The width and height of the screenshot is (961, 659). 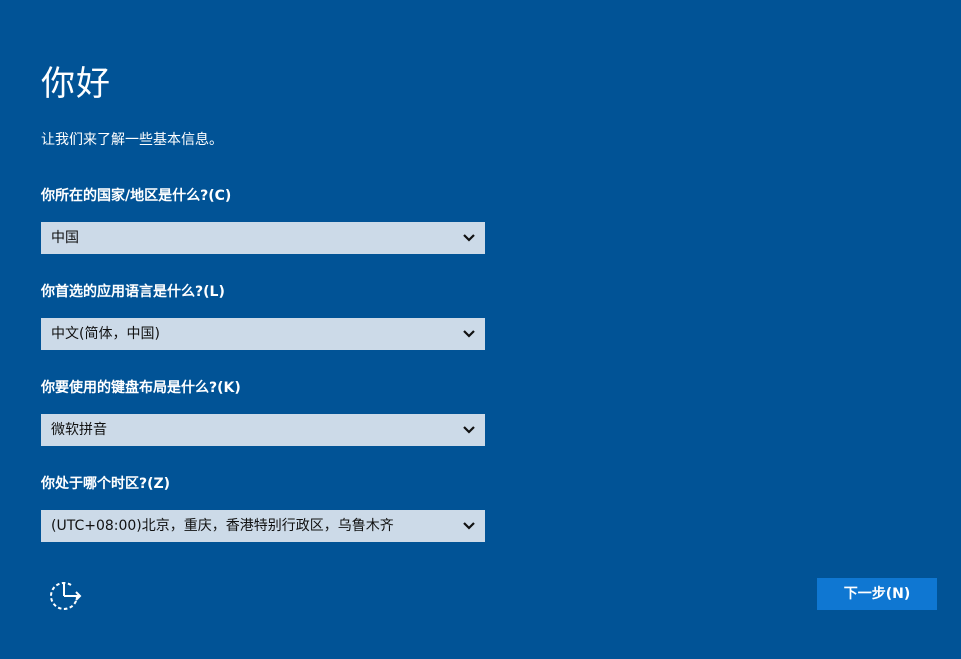 What do you see at coordinates (105, 334) in the screenshot?
I see `app-language-select-value: 中文(简体，中国)` at bounding box center [105, 334].